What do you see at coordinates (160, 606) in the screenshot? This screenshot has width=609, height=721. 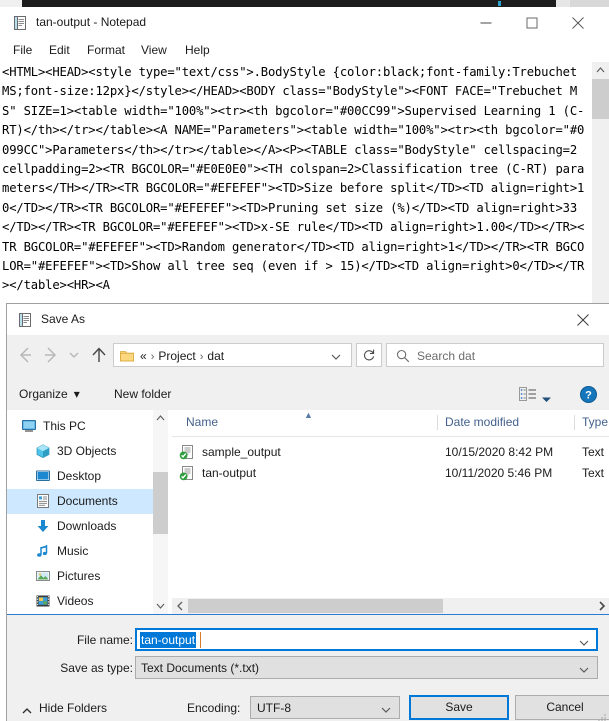 I see `scroll-down-arrow` at bounding box center [160, 606].